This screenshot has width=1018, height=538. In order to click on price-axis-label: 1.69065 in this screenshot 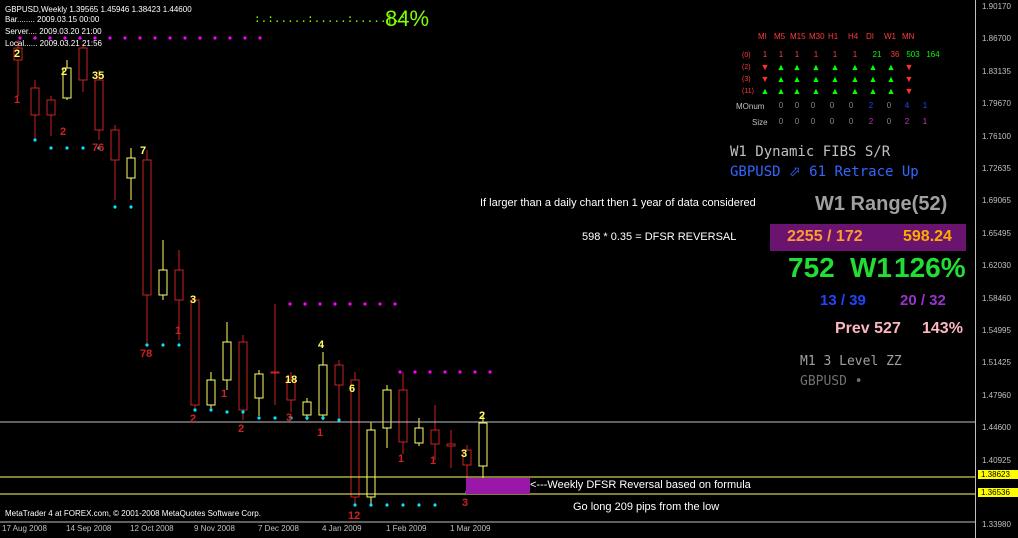, I will do `click(996, 201)`.